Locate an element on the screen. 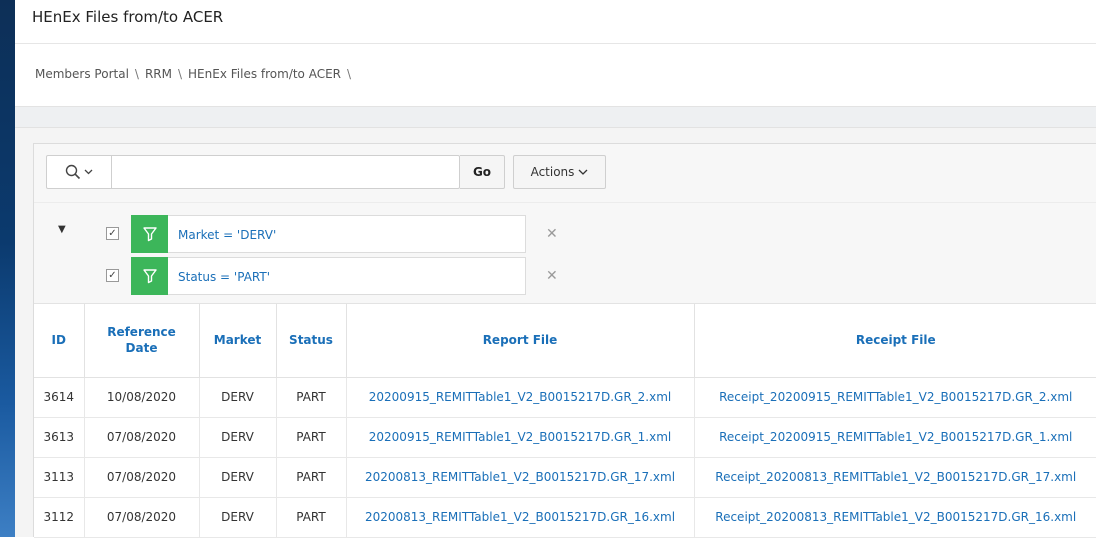  cell-id: 3614 is located at coordinates (59, 397).